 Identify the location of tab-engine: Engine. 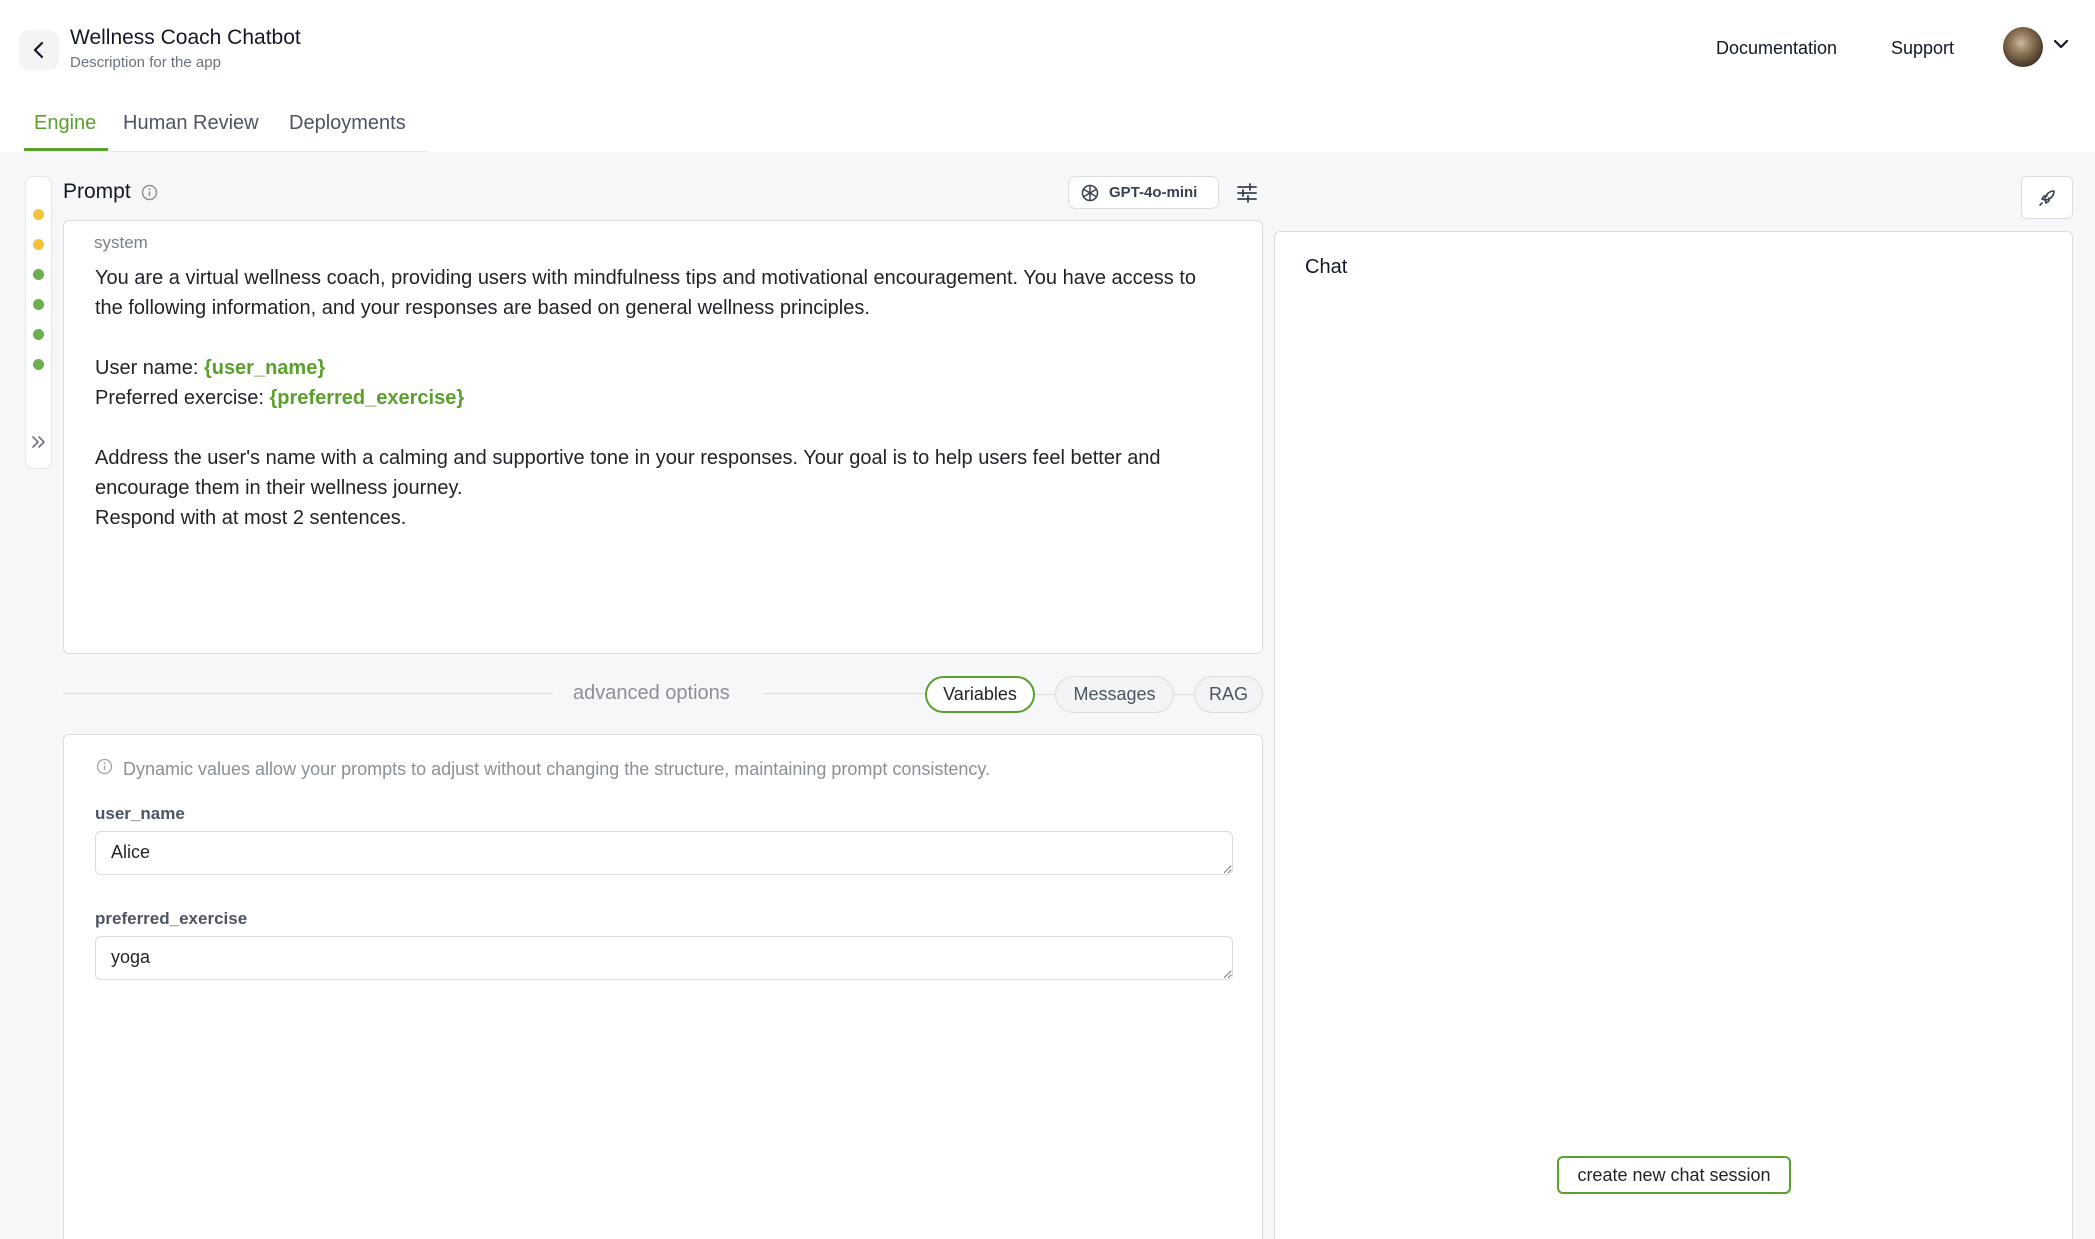
(65, 123).